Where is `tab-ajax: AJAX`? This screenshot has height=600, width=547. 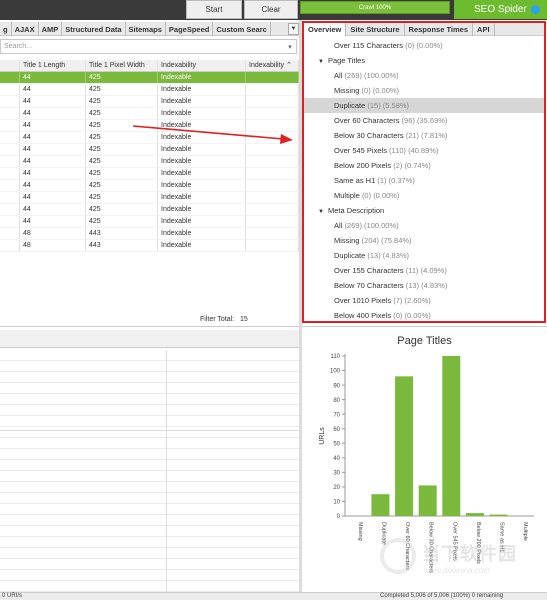 tab-ajax: AJAX is located at coordinates (25, 29).